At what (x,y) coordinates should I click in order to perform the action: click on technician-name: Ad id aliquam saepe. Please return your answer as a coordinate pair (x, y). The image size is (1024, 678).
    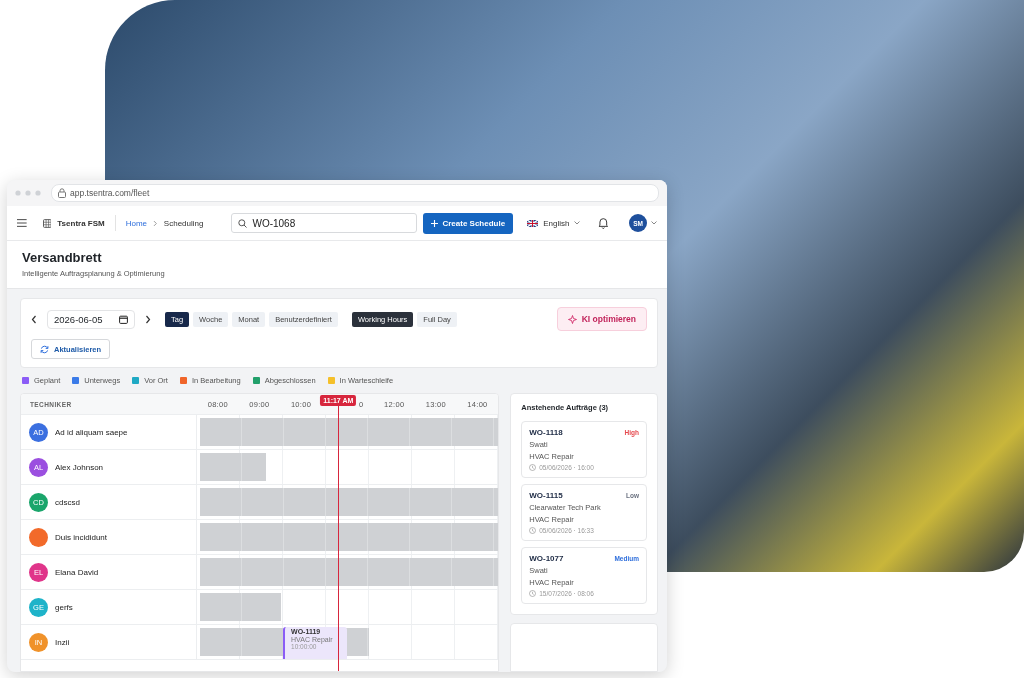
    Looking at the image, I should click on (91, 432).